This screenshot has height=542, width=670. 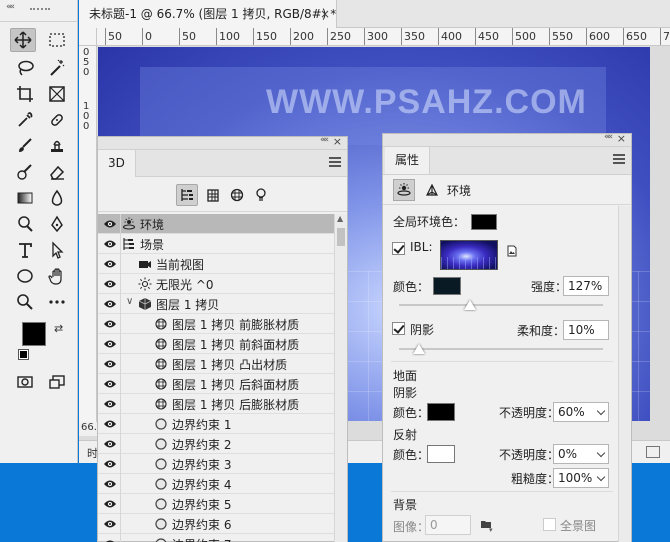 What do you see at coordinates (501, 349) in the screenshot?
I see `softness-slider` at bounding box center [501, 349].